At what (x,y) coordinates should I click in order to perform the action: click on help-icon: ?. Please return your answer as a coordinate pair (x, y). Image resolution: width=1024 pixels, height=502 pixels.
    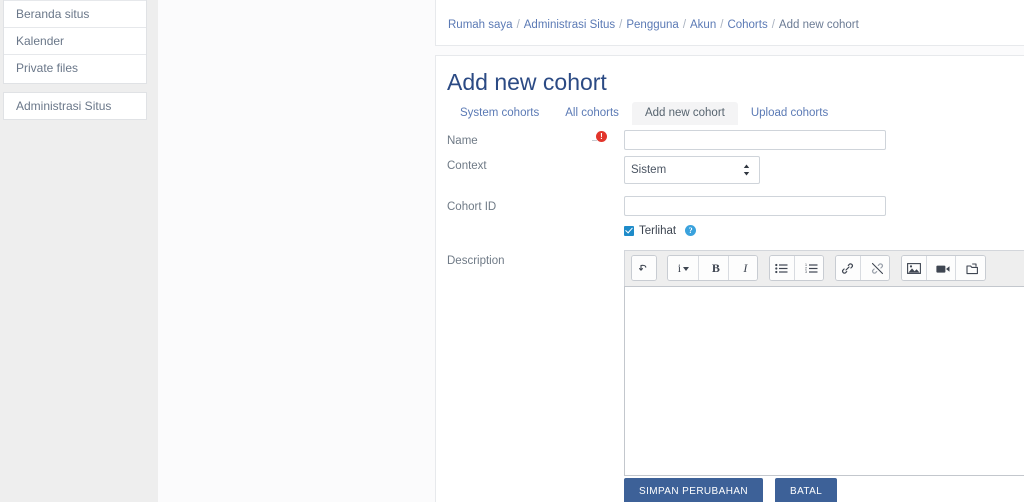
    Looking at the image, I should click on (691, 231).